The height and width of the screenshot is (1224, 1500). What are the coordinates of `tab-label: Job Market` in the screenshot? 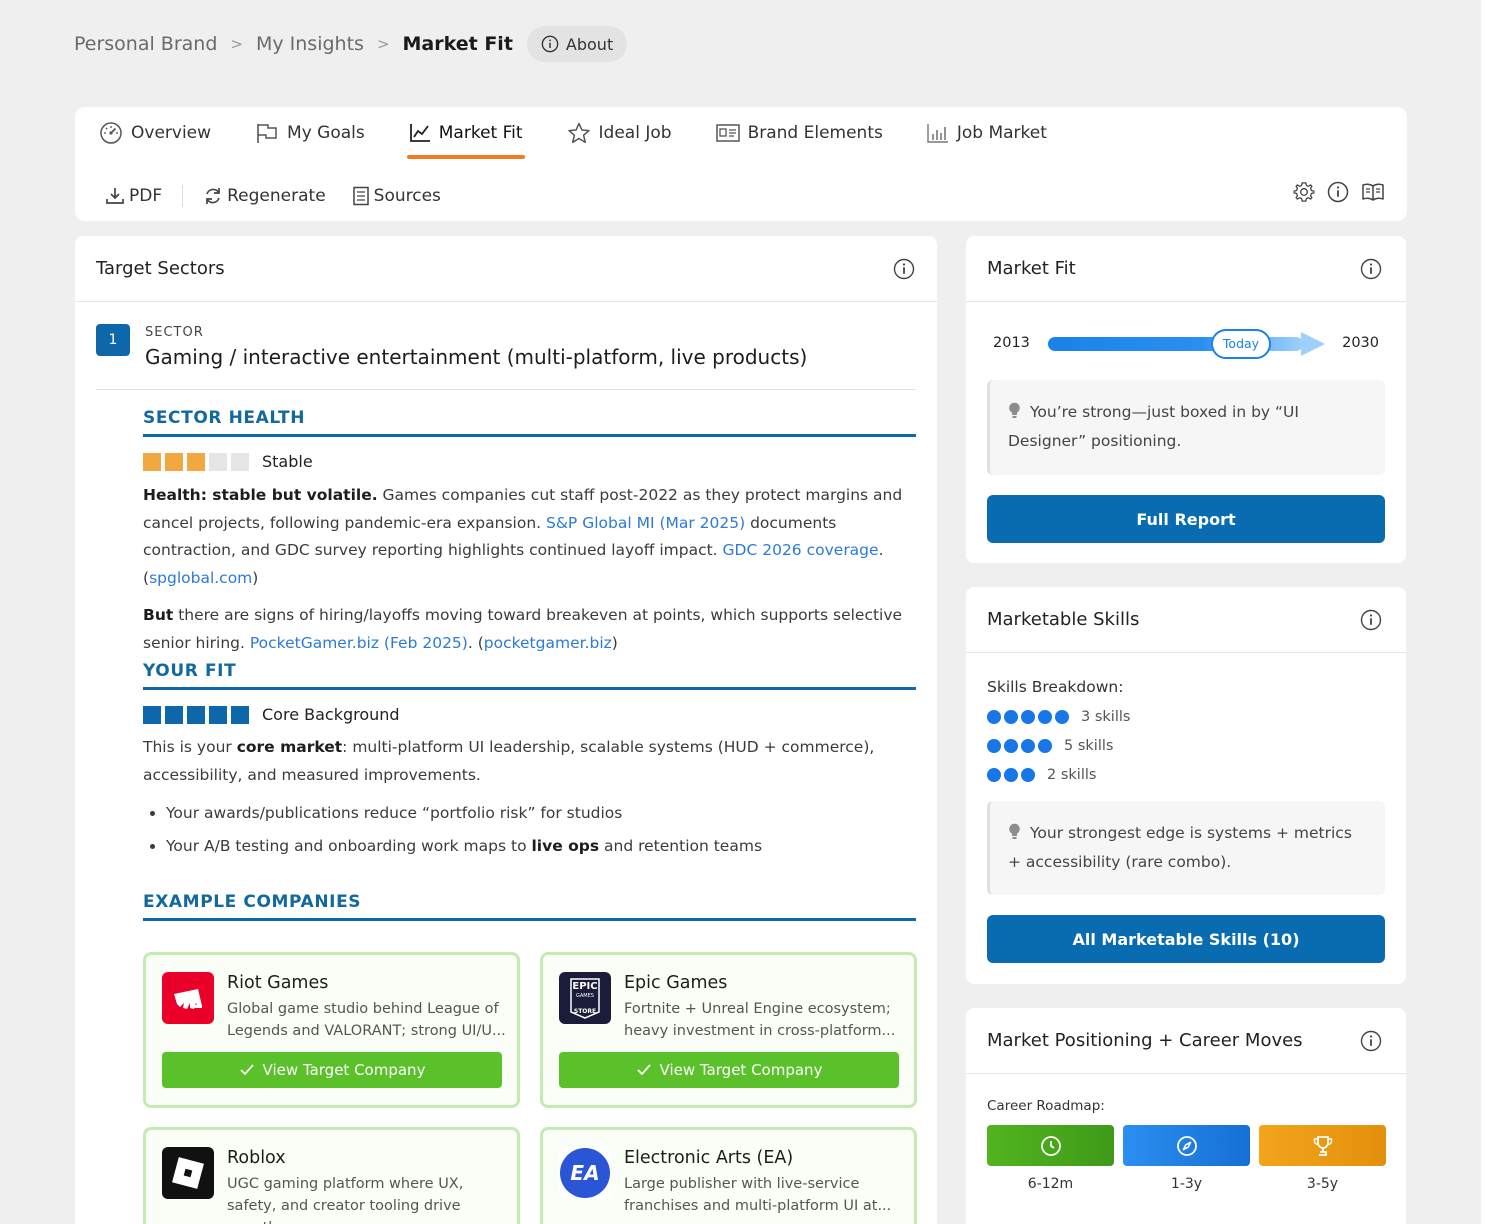 It's located at (1001, 133).